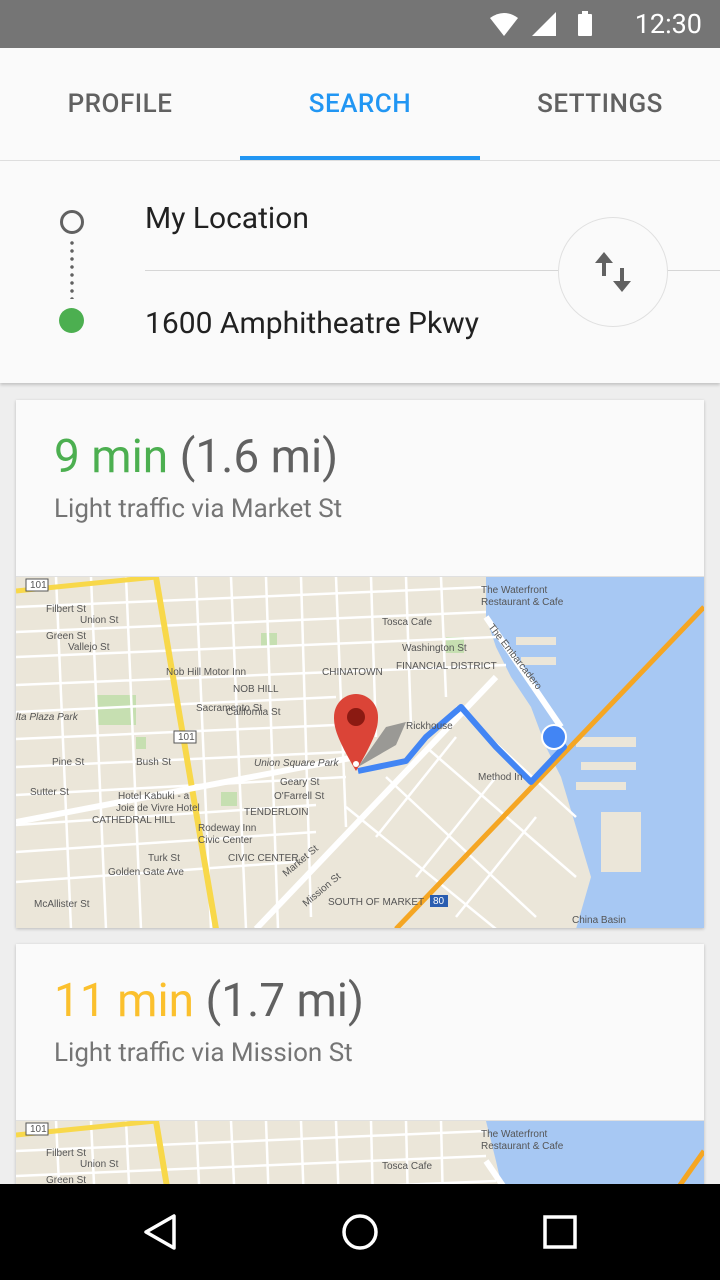 The image size is (720, 1280). What do you see at coordinates (299, 796) in the screenshot?
I see `svg-text: O'Farrell St` at bounding box center [299, 796].